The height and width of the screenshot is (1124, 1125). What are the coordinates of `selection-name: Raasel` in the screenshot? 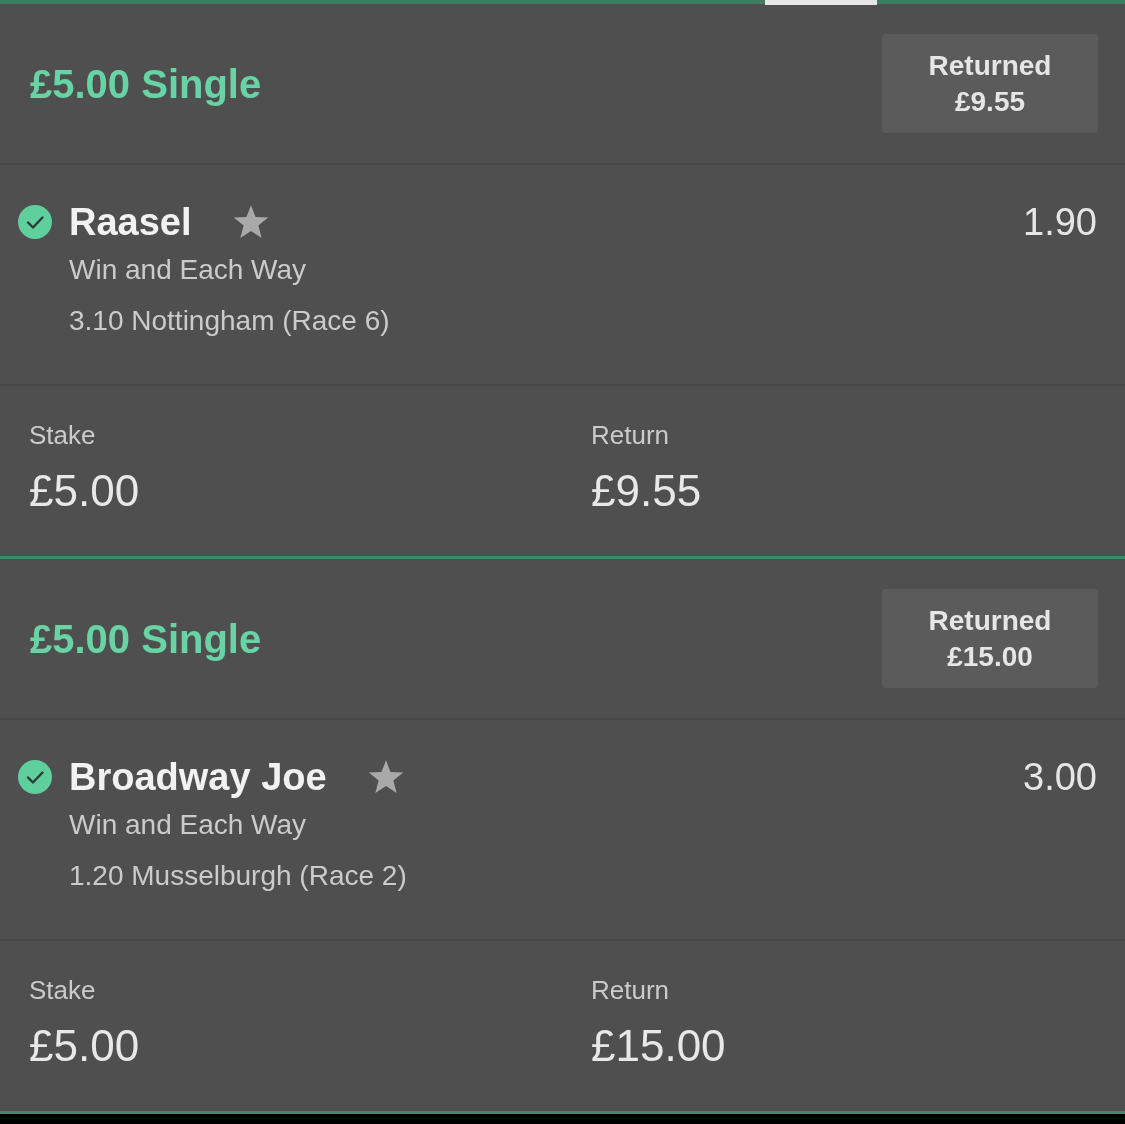 It's located at (130, 222).